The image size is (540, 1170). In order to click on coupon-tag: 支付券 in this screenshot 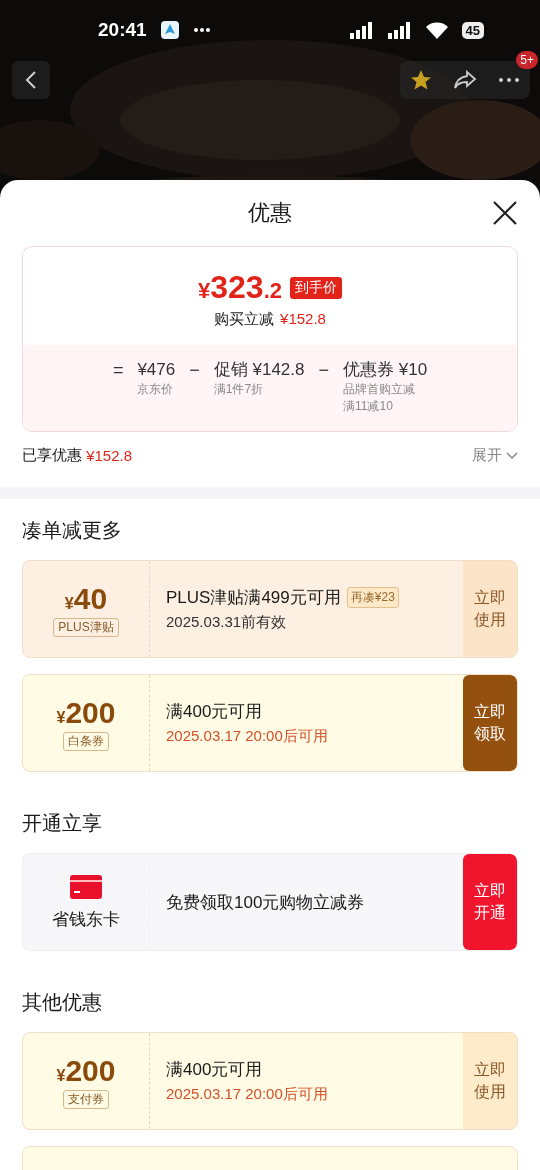, I will do `click(86, 1099)`.